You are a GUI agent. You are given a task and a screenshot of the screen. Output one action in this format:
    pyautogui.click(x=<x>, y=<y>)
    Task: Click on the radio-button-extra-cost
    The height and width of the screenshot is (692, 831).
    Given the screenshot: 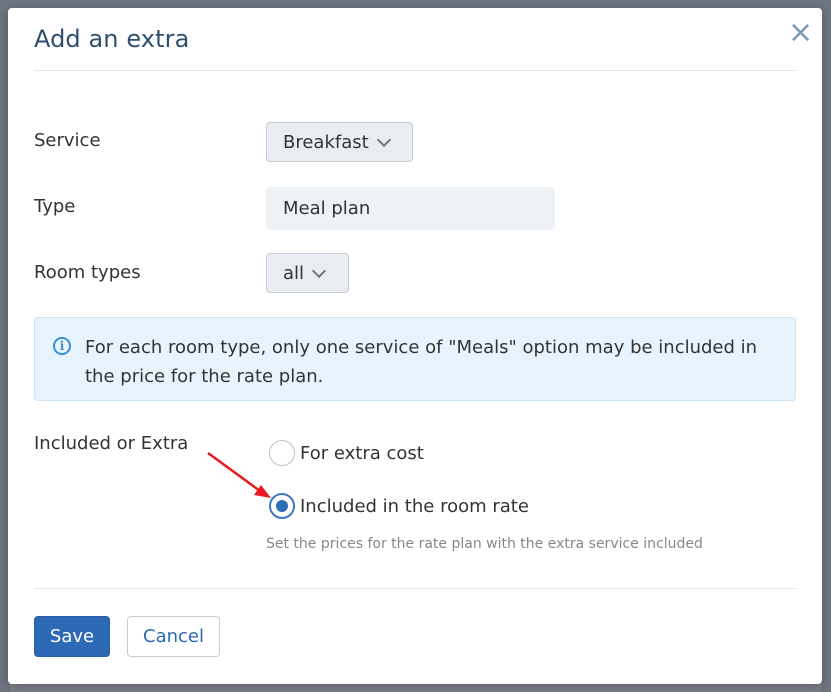 What is the action you would take?
    pyautogui.click(x=282, y=453)
    